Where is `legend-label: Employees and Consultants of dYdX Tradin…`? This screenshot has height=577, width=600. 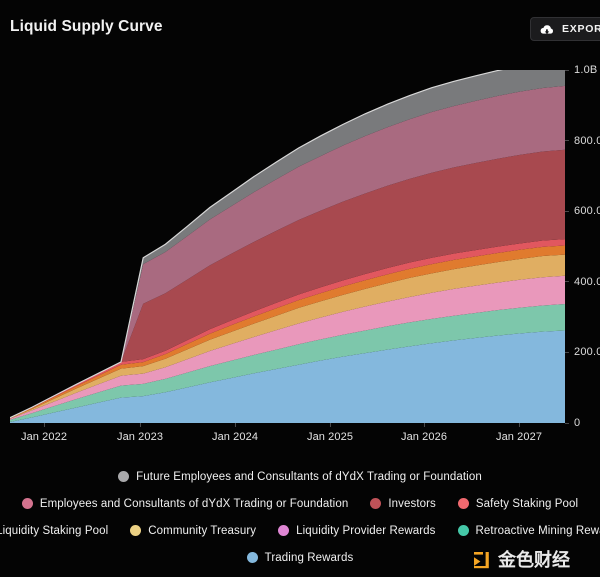
legend-label: Employees and Consultants of dYdX Tradin… is located at coordinates (194, 503).